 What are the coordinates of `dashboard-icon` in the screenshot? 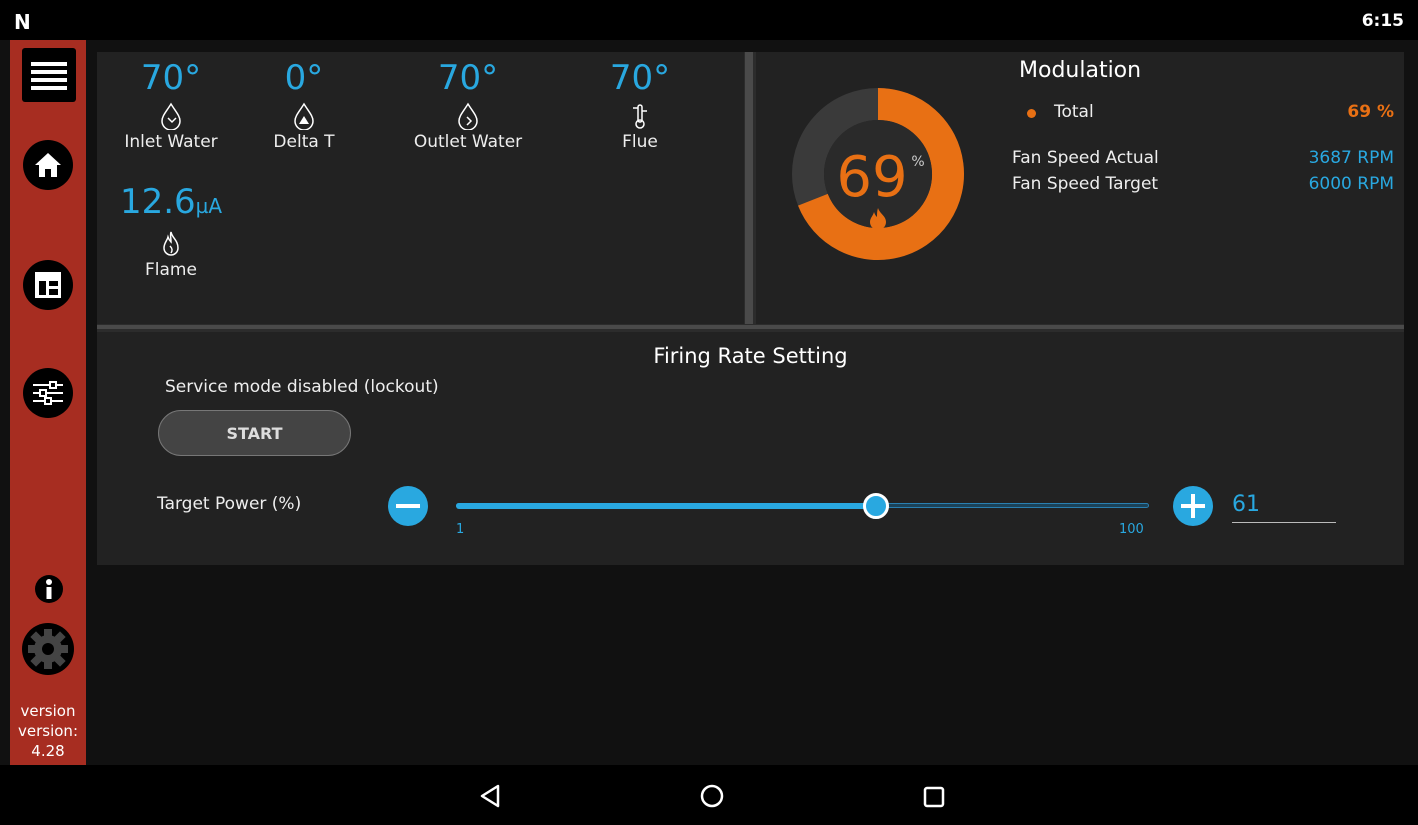 It's located at (48, 285).